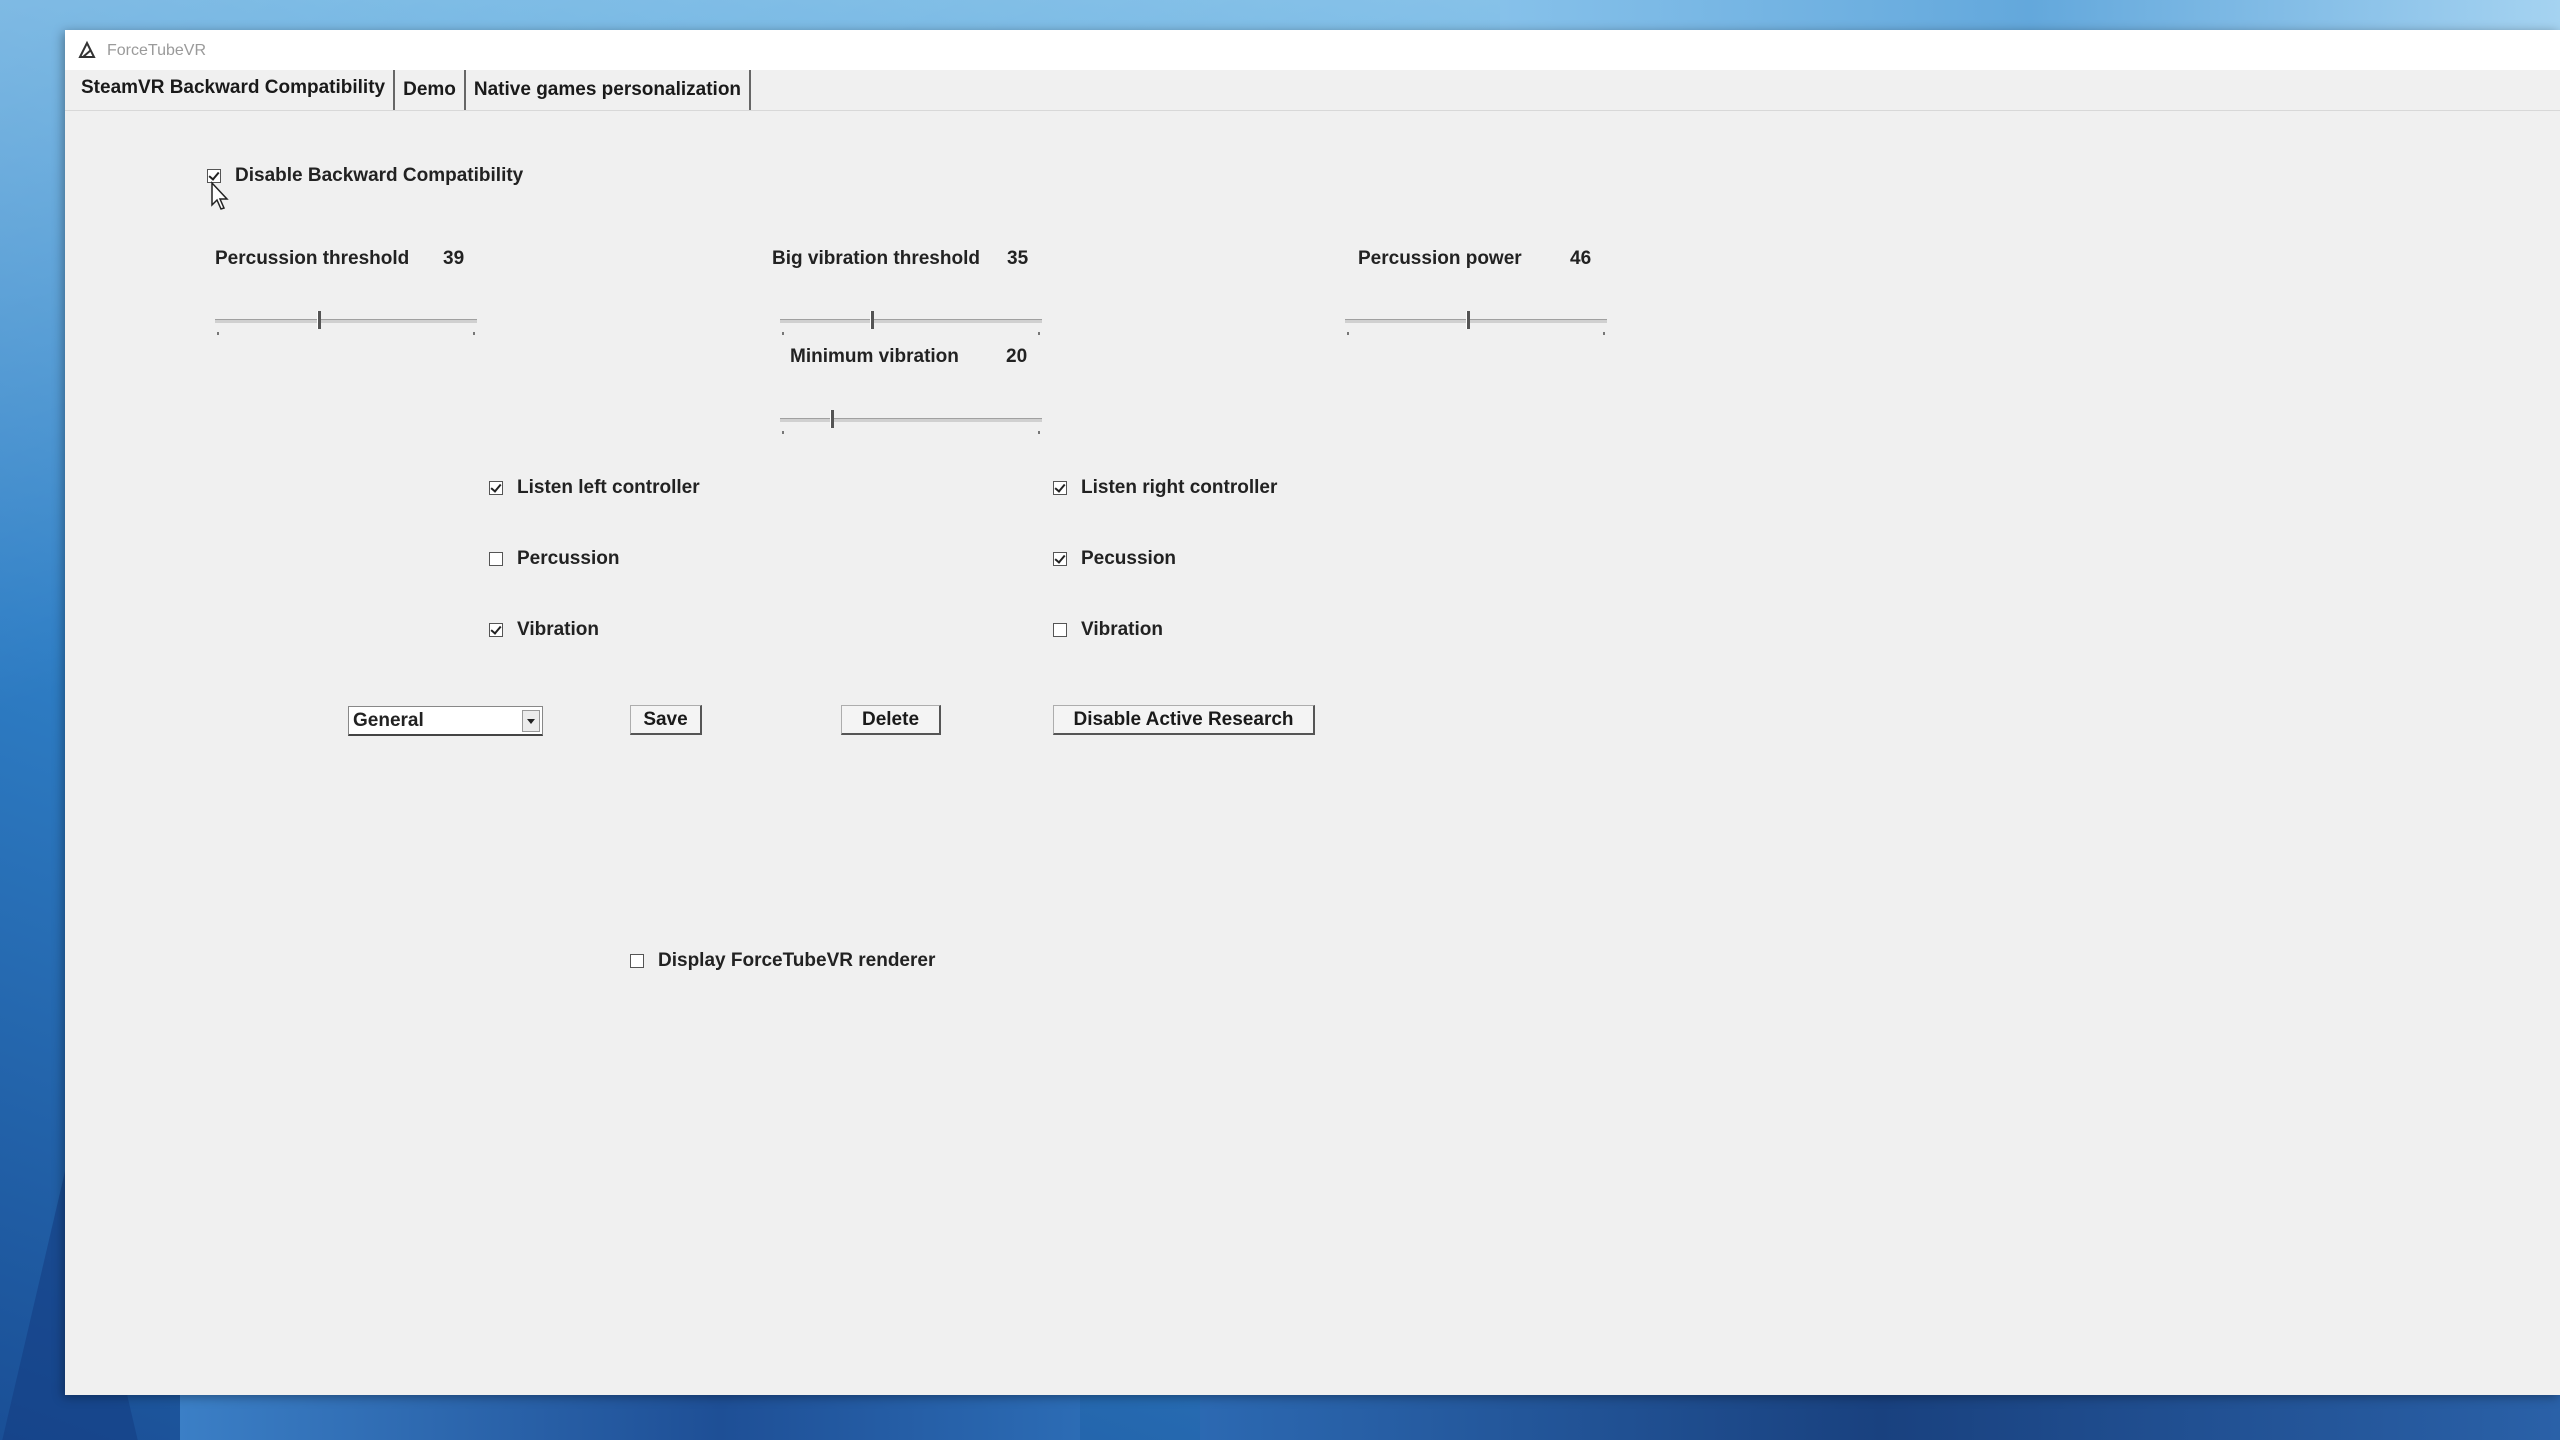 The height and width of the screenshot is (1440, 2560). What do you see at coordinates (609, 90) in the screenshot?
I see `tab-native-games-personalization: Native games personalization` at bounding box center [609, 90].